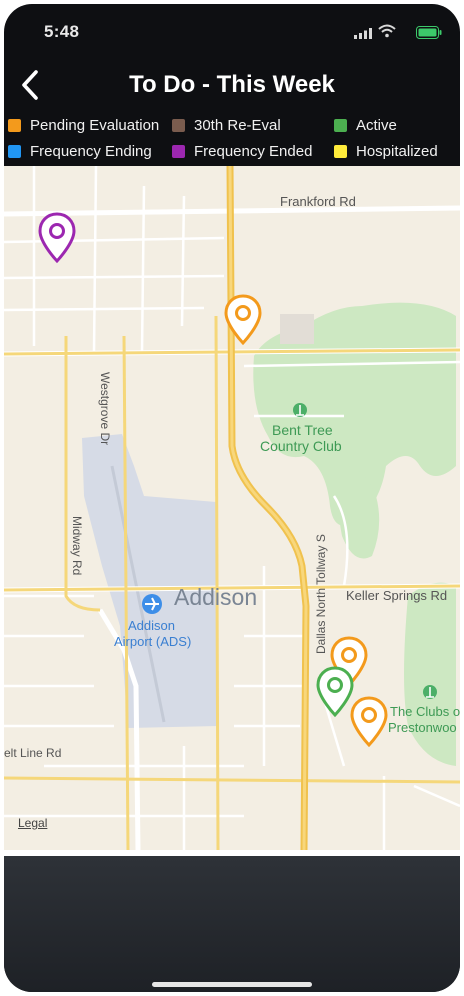  I want to click on street-label-westgrove: Westgrove Dr, so click(105, 409).